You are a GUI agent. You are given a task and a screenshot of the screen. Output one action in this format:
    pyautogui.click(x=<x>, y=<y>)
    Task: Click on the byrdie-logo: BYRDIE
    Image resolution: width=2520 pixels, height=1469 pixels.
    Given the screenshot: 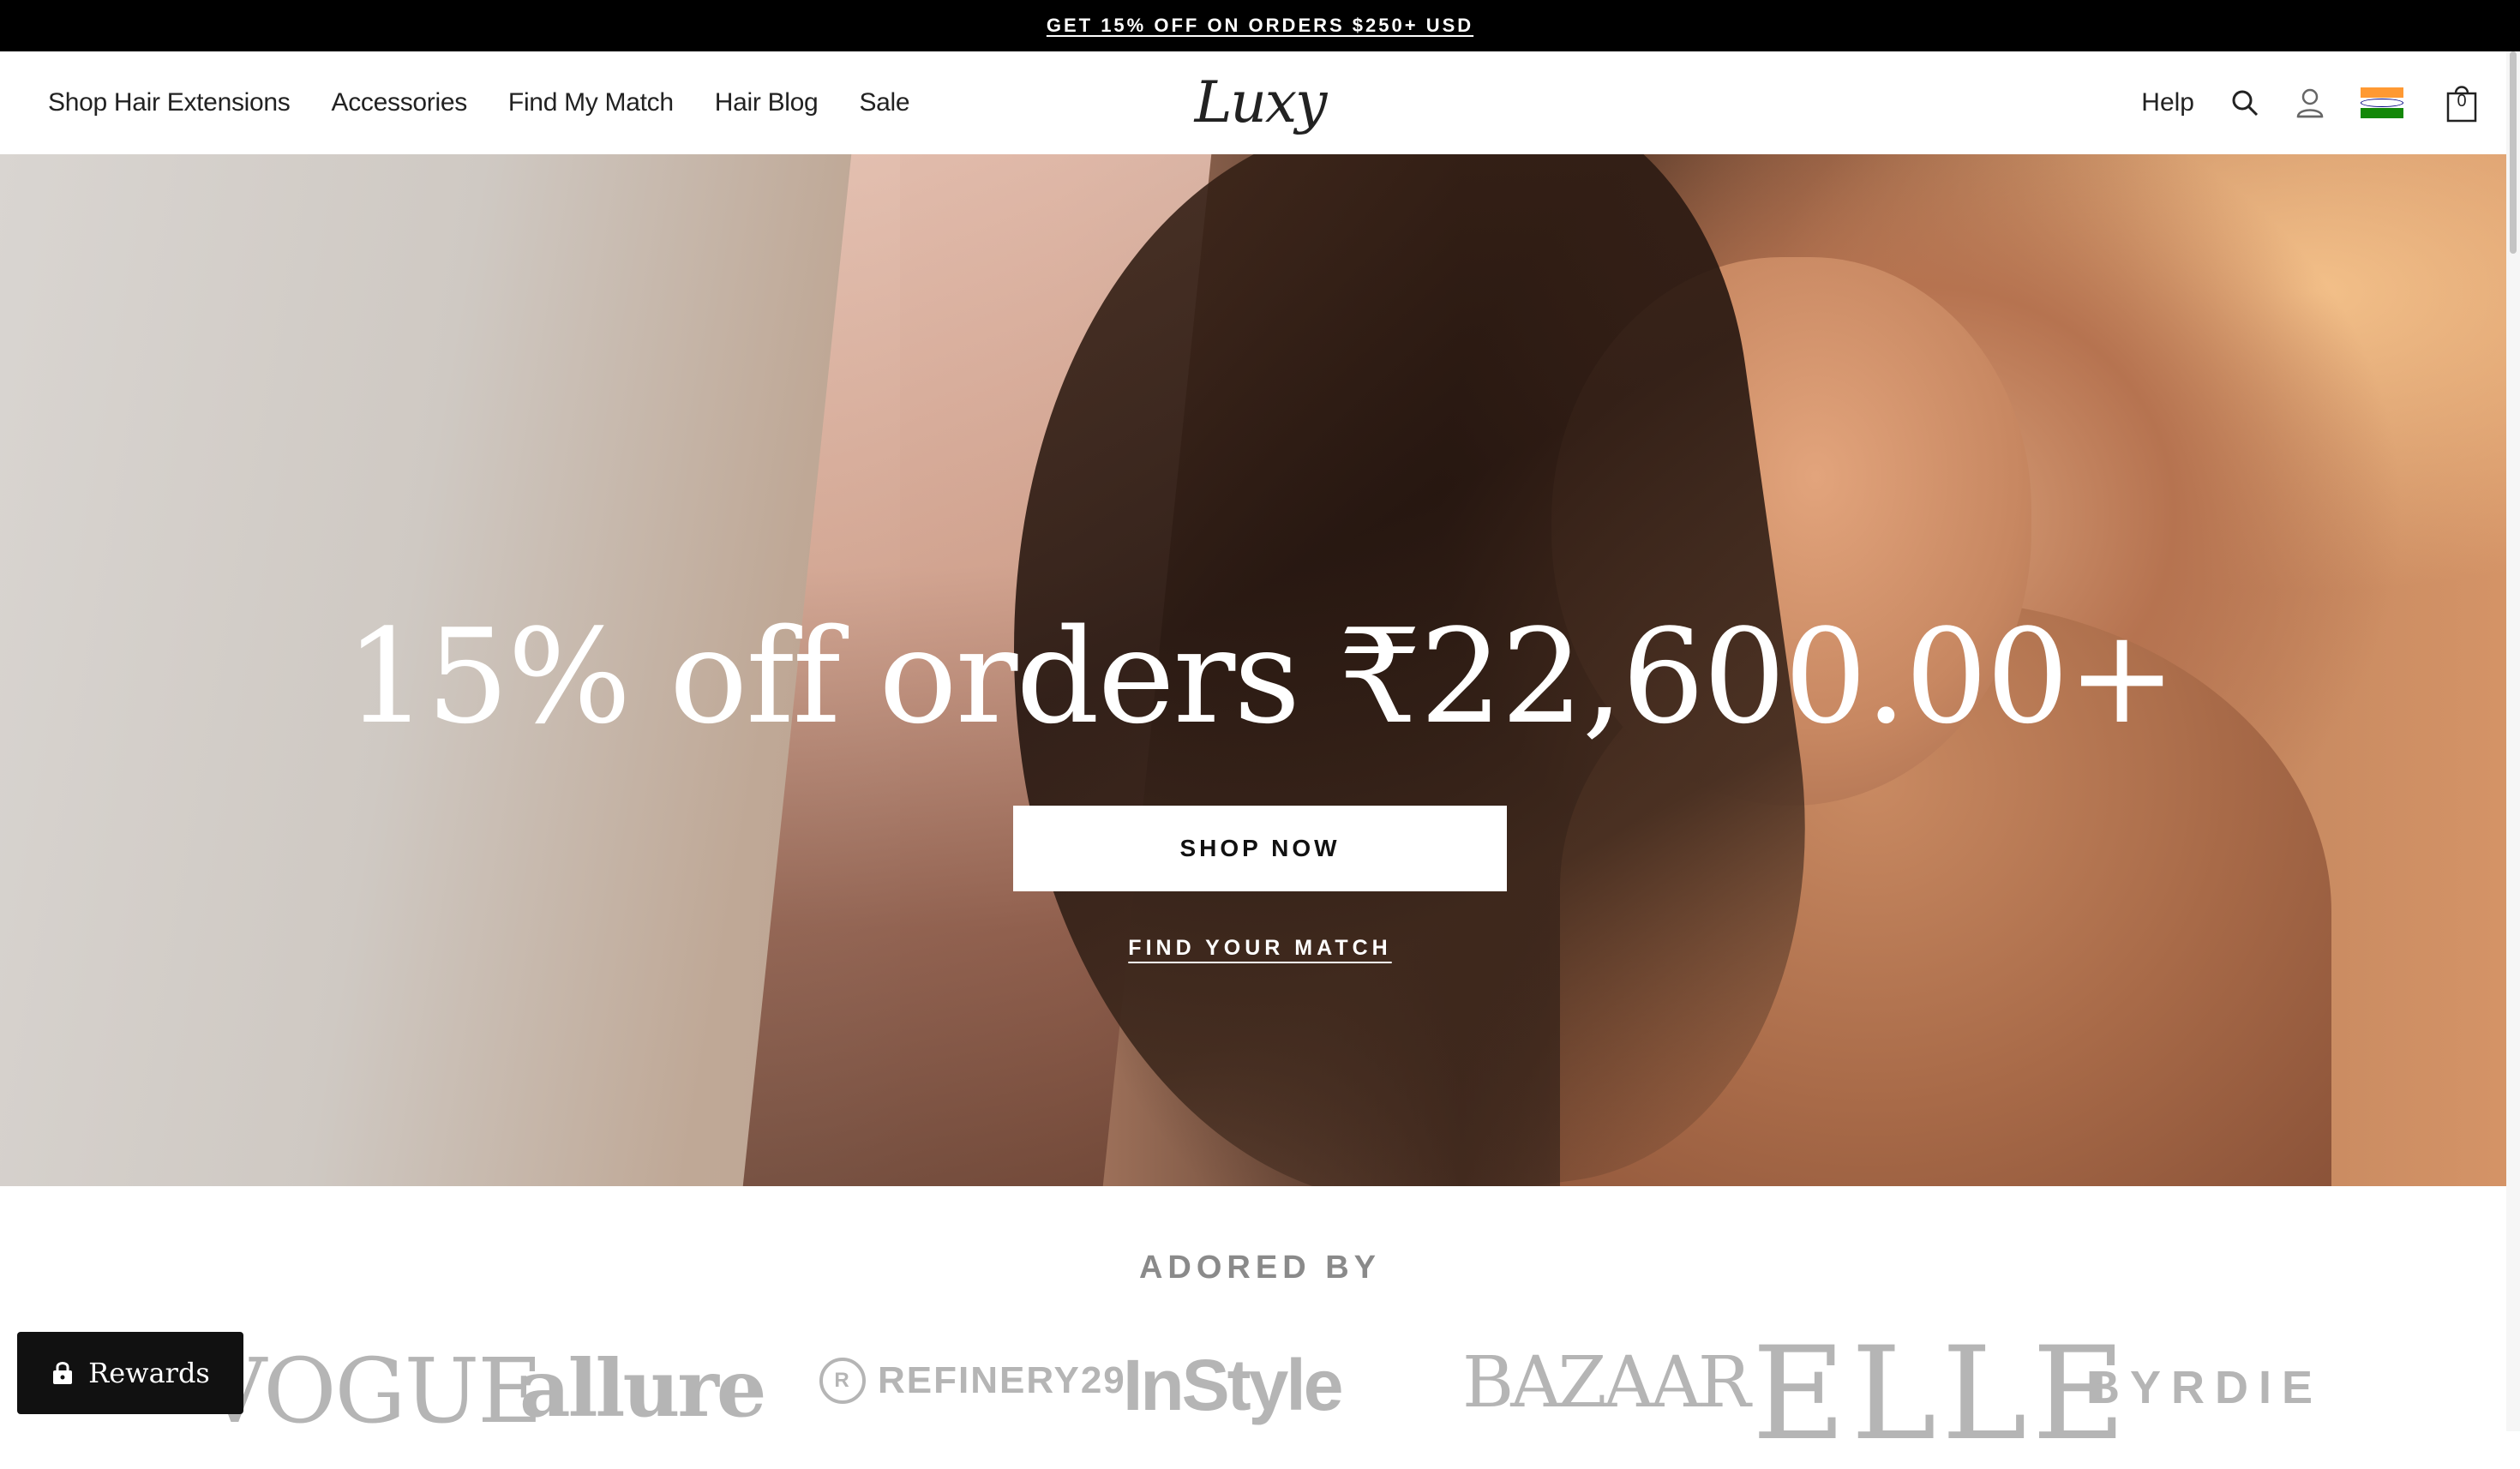 What is the action you would take?
    pyautogui.click(x=2205, y=1387)
    